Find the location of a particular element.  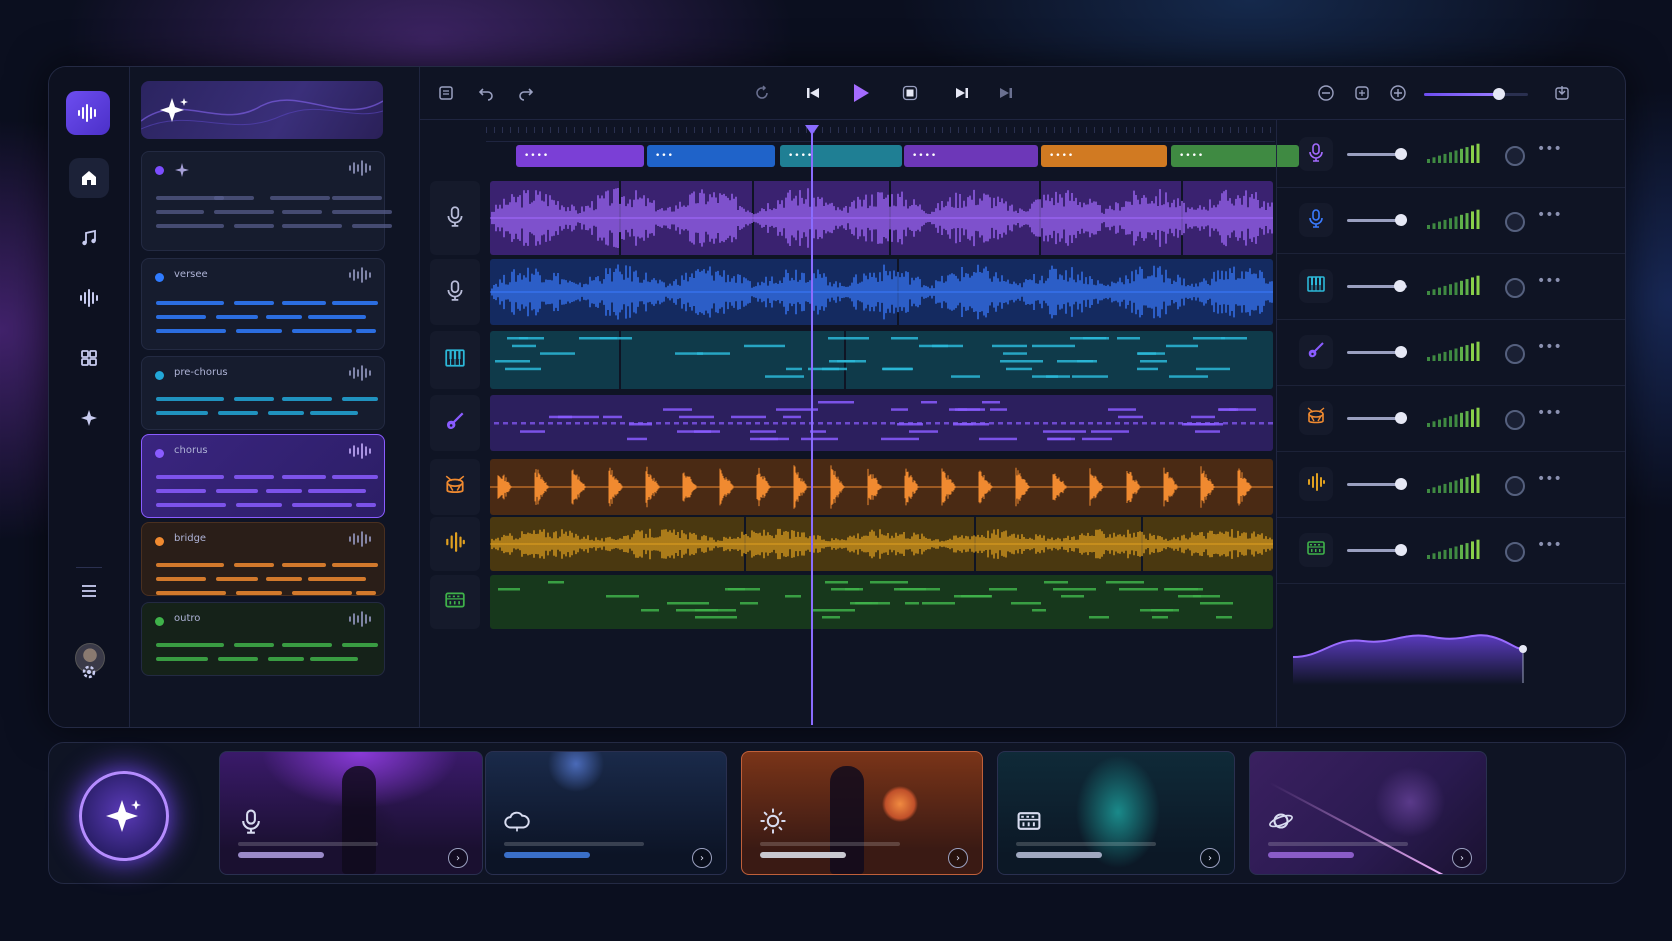

arrangement-segment: ••• is located at coordinates (711, 156).